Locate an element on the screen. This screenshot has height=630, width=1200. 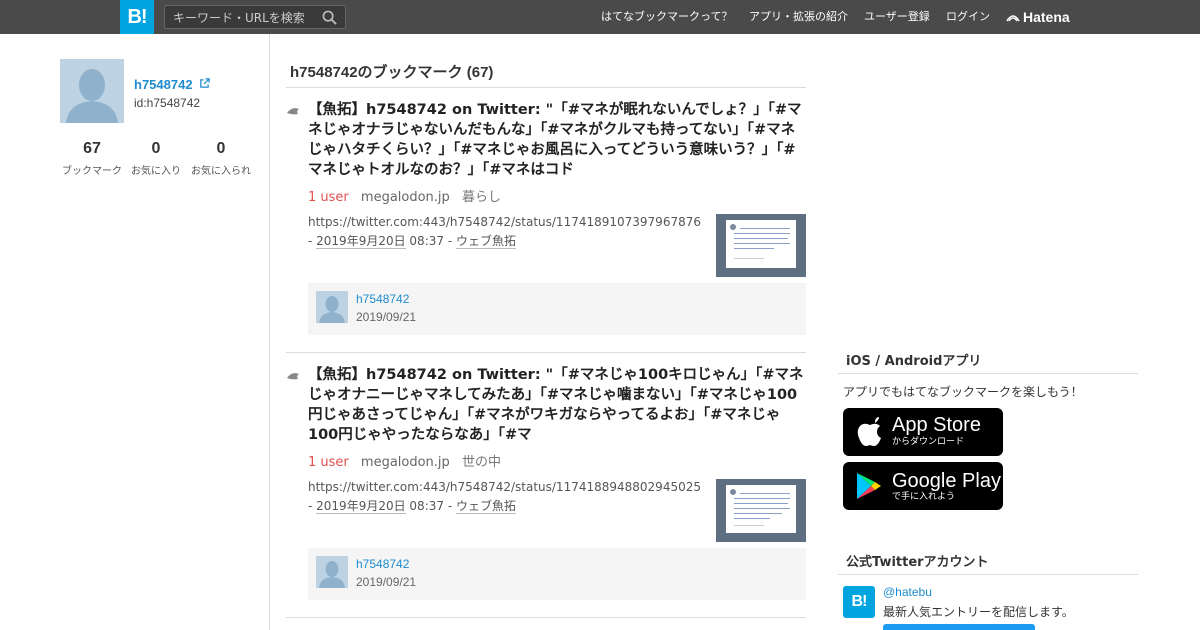
apple-icon is located at coordinates (869, 431).